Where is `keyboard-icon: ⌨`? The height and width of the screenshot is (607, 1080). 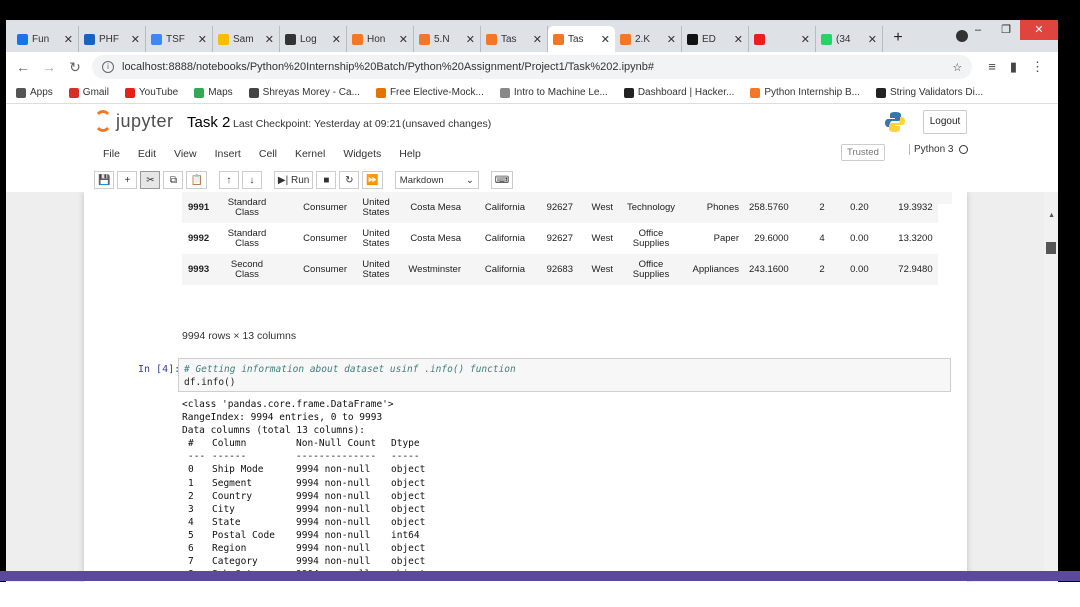 keyboard-icon: ⌨ is located at coordinates (502, 180).